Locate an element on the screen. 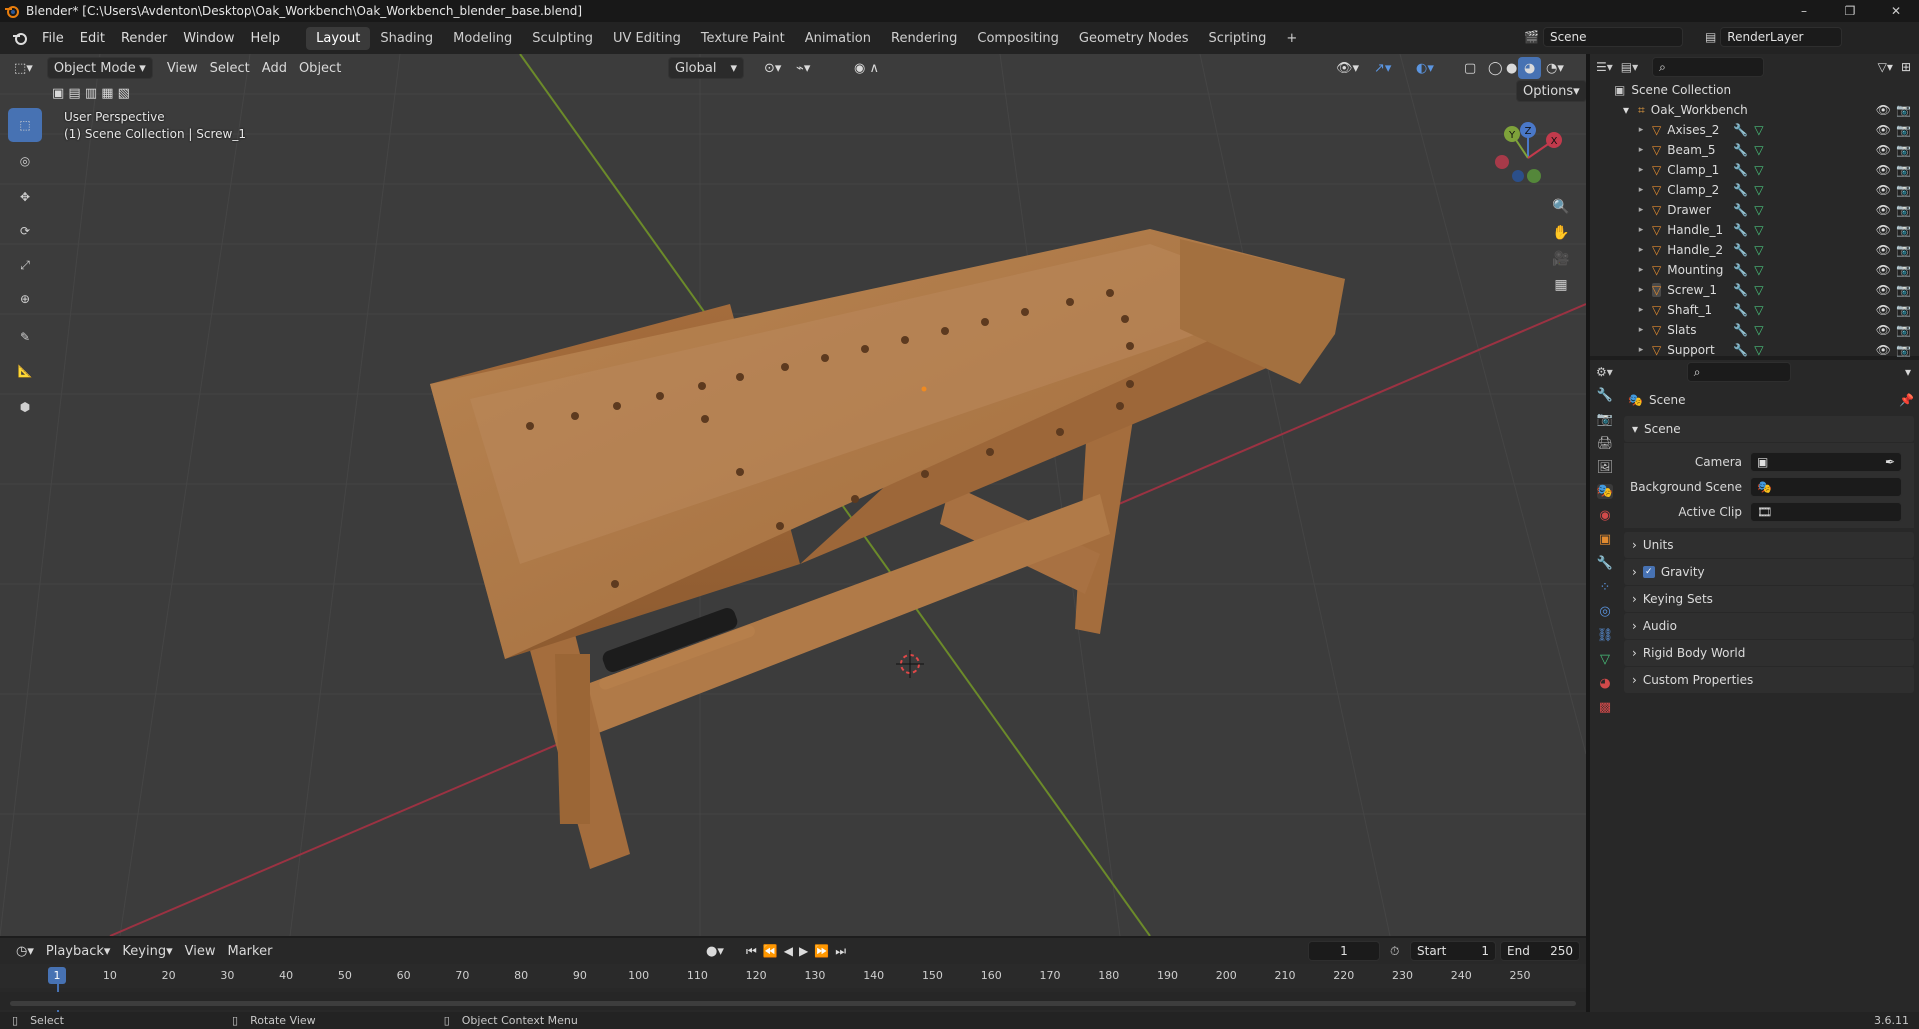  outliner-object-row: ▸ ▽ Clamp_1 🔧 ▽ 👁 📷 is located at coordinates (1754, 170).